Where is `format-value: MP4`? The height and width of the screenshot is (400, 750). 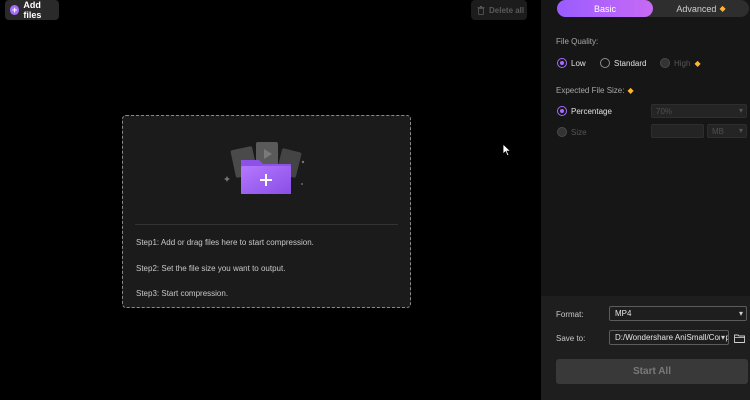
format-value: MP4 is located at coordinates (623, 313).